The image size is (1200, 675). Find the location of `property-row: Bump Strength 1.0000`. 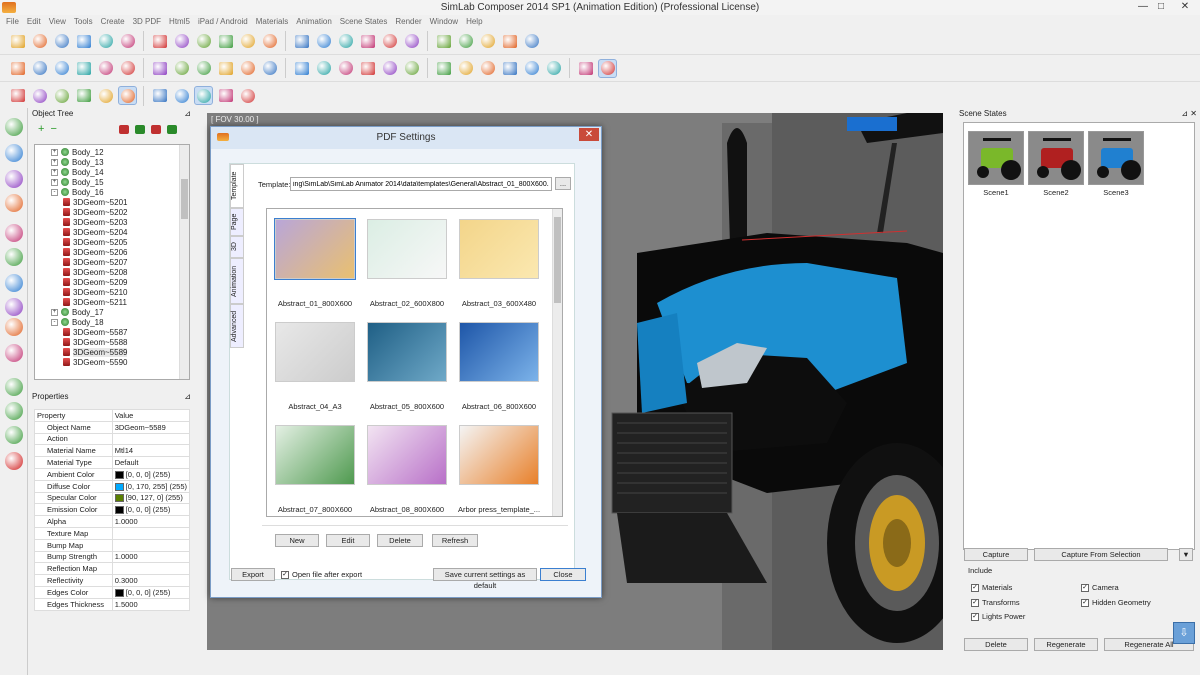

property-row: Bump Strength 1.0000 is located at coordinates (112, 557).